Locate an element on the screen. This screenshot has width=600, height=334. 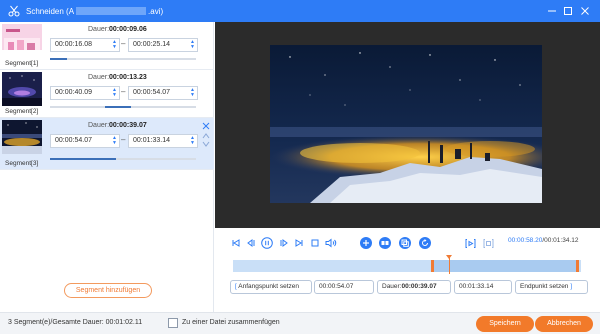
playhead-marker-icon is located at coordinates (449, 257).